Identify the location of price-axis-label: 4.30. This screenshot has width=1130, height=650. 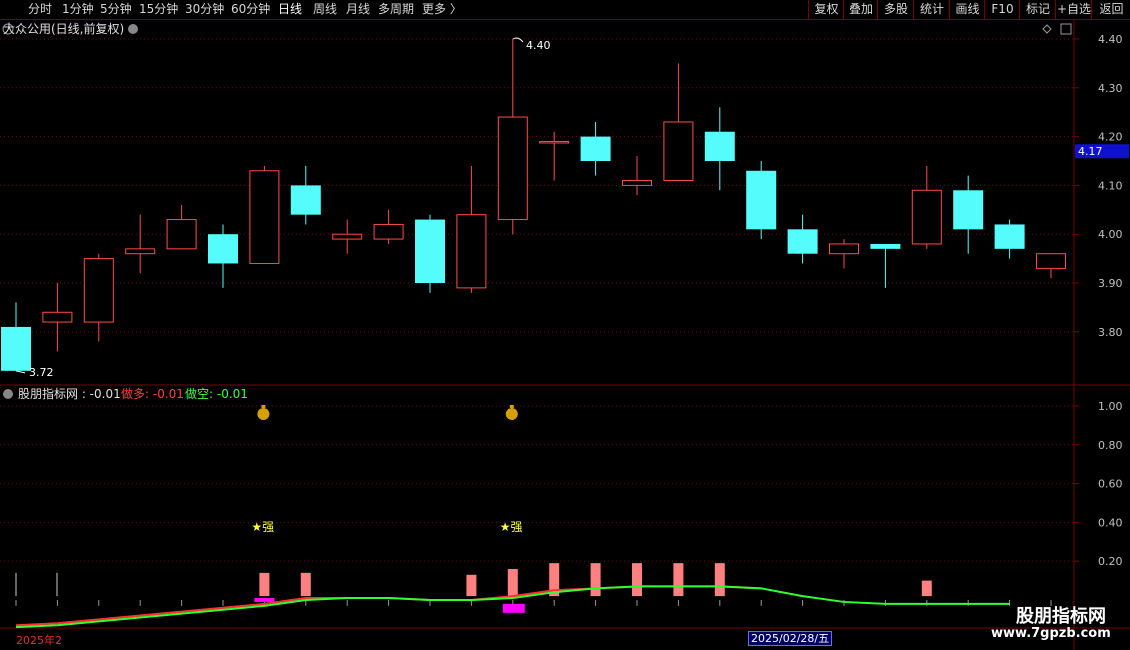
(1110, 88).